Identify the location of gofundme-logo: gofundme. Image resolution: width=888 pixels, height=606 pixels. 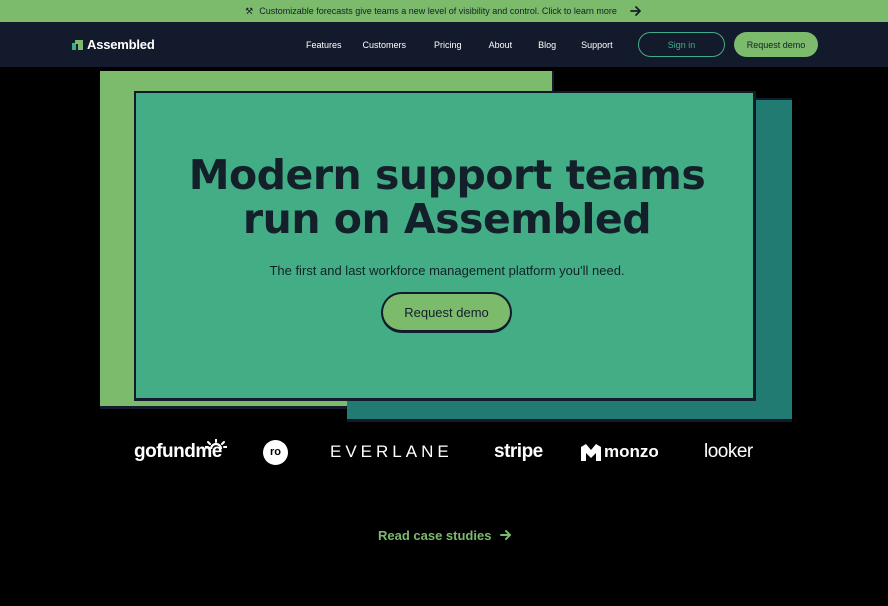
(180, 452).